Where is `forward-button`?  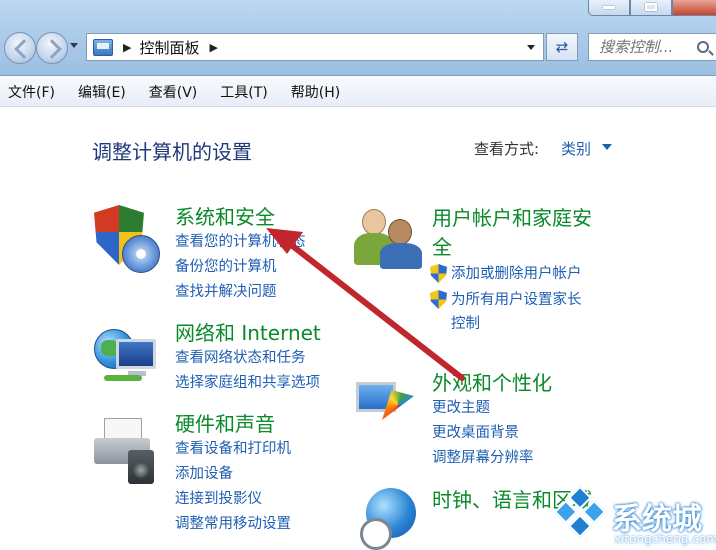 forward-button is located at coordinates (52, 48).